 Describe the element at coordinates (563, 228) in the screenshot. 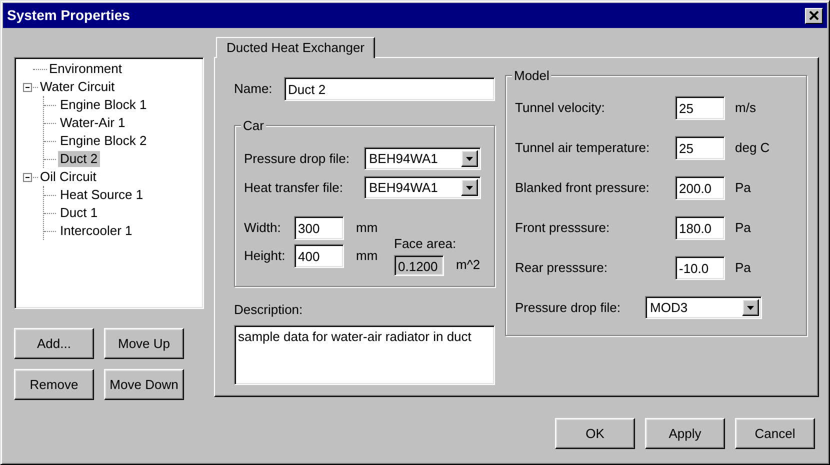

I see `field-label: Front presssure:` at that location.